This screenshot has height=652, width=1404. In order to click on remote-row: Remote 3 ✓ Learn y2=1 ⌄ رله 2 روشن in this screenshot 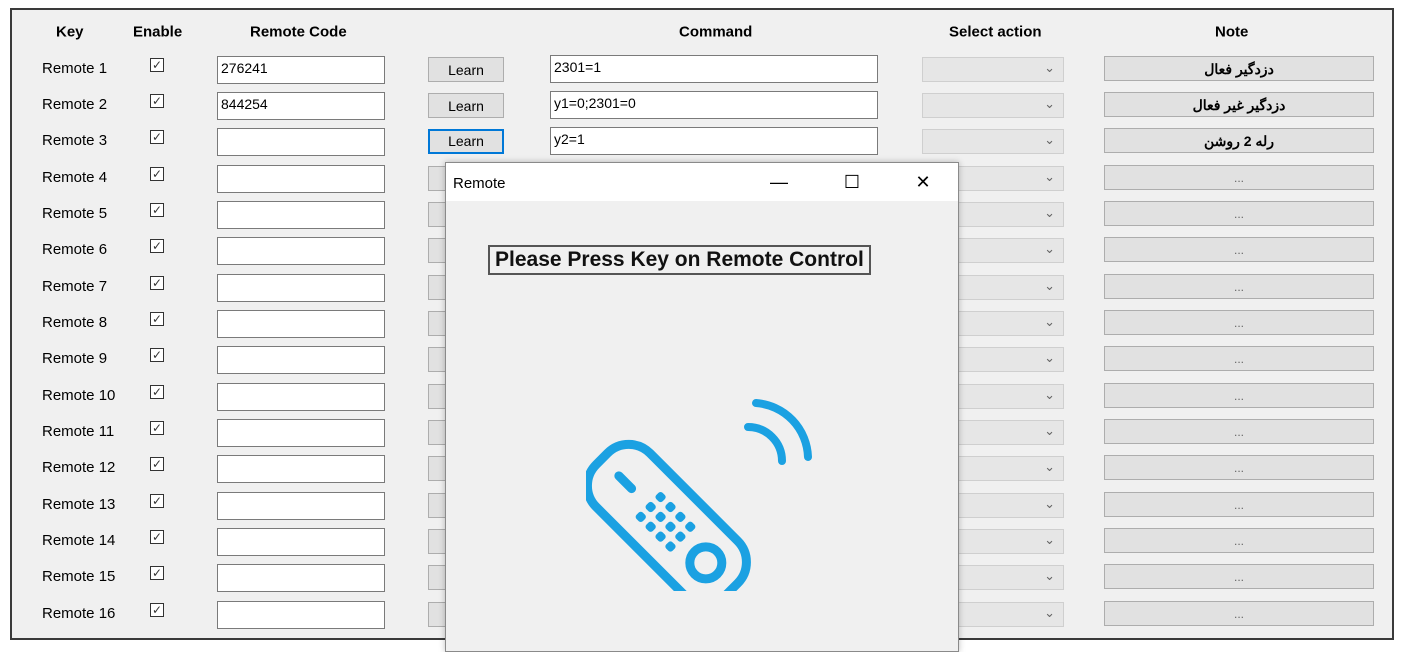, I will do `click(702, 137)`.